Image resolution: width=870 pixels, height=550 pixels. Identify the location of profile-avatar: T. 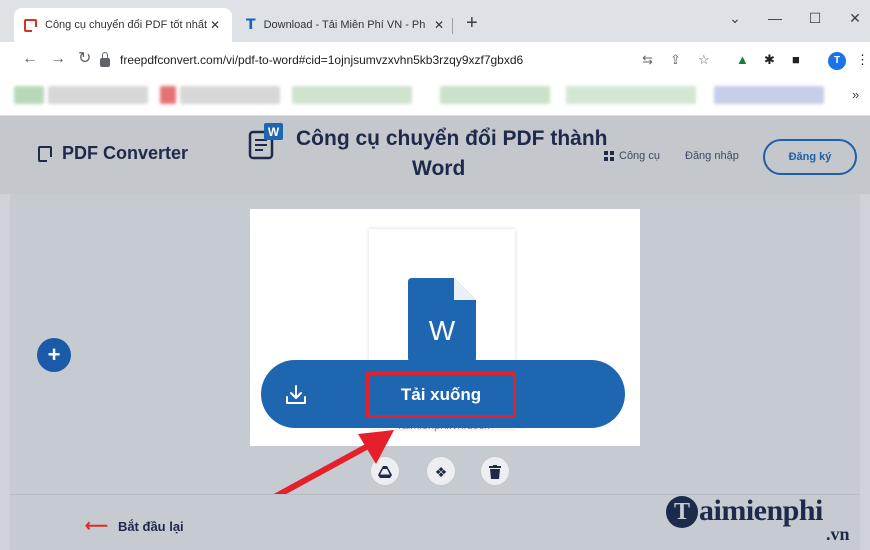
(837, 61).